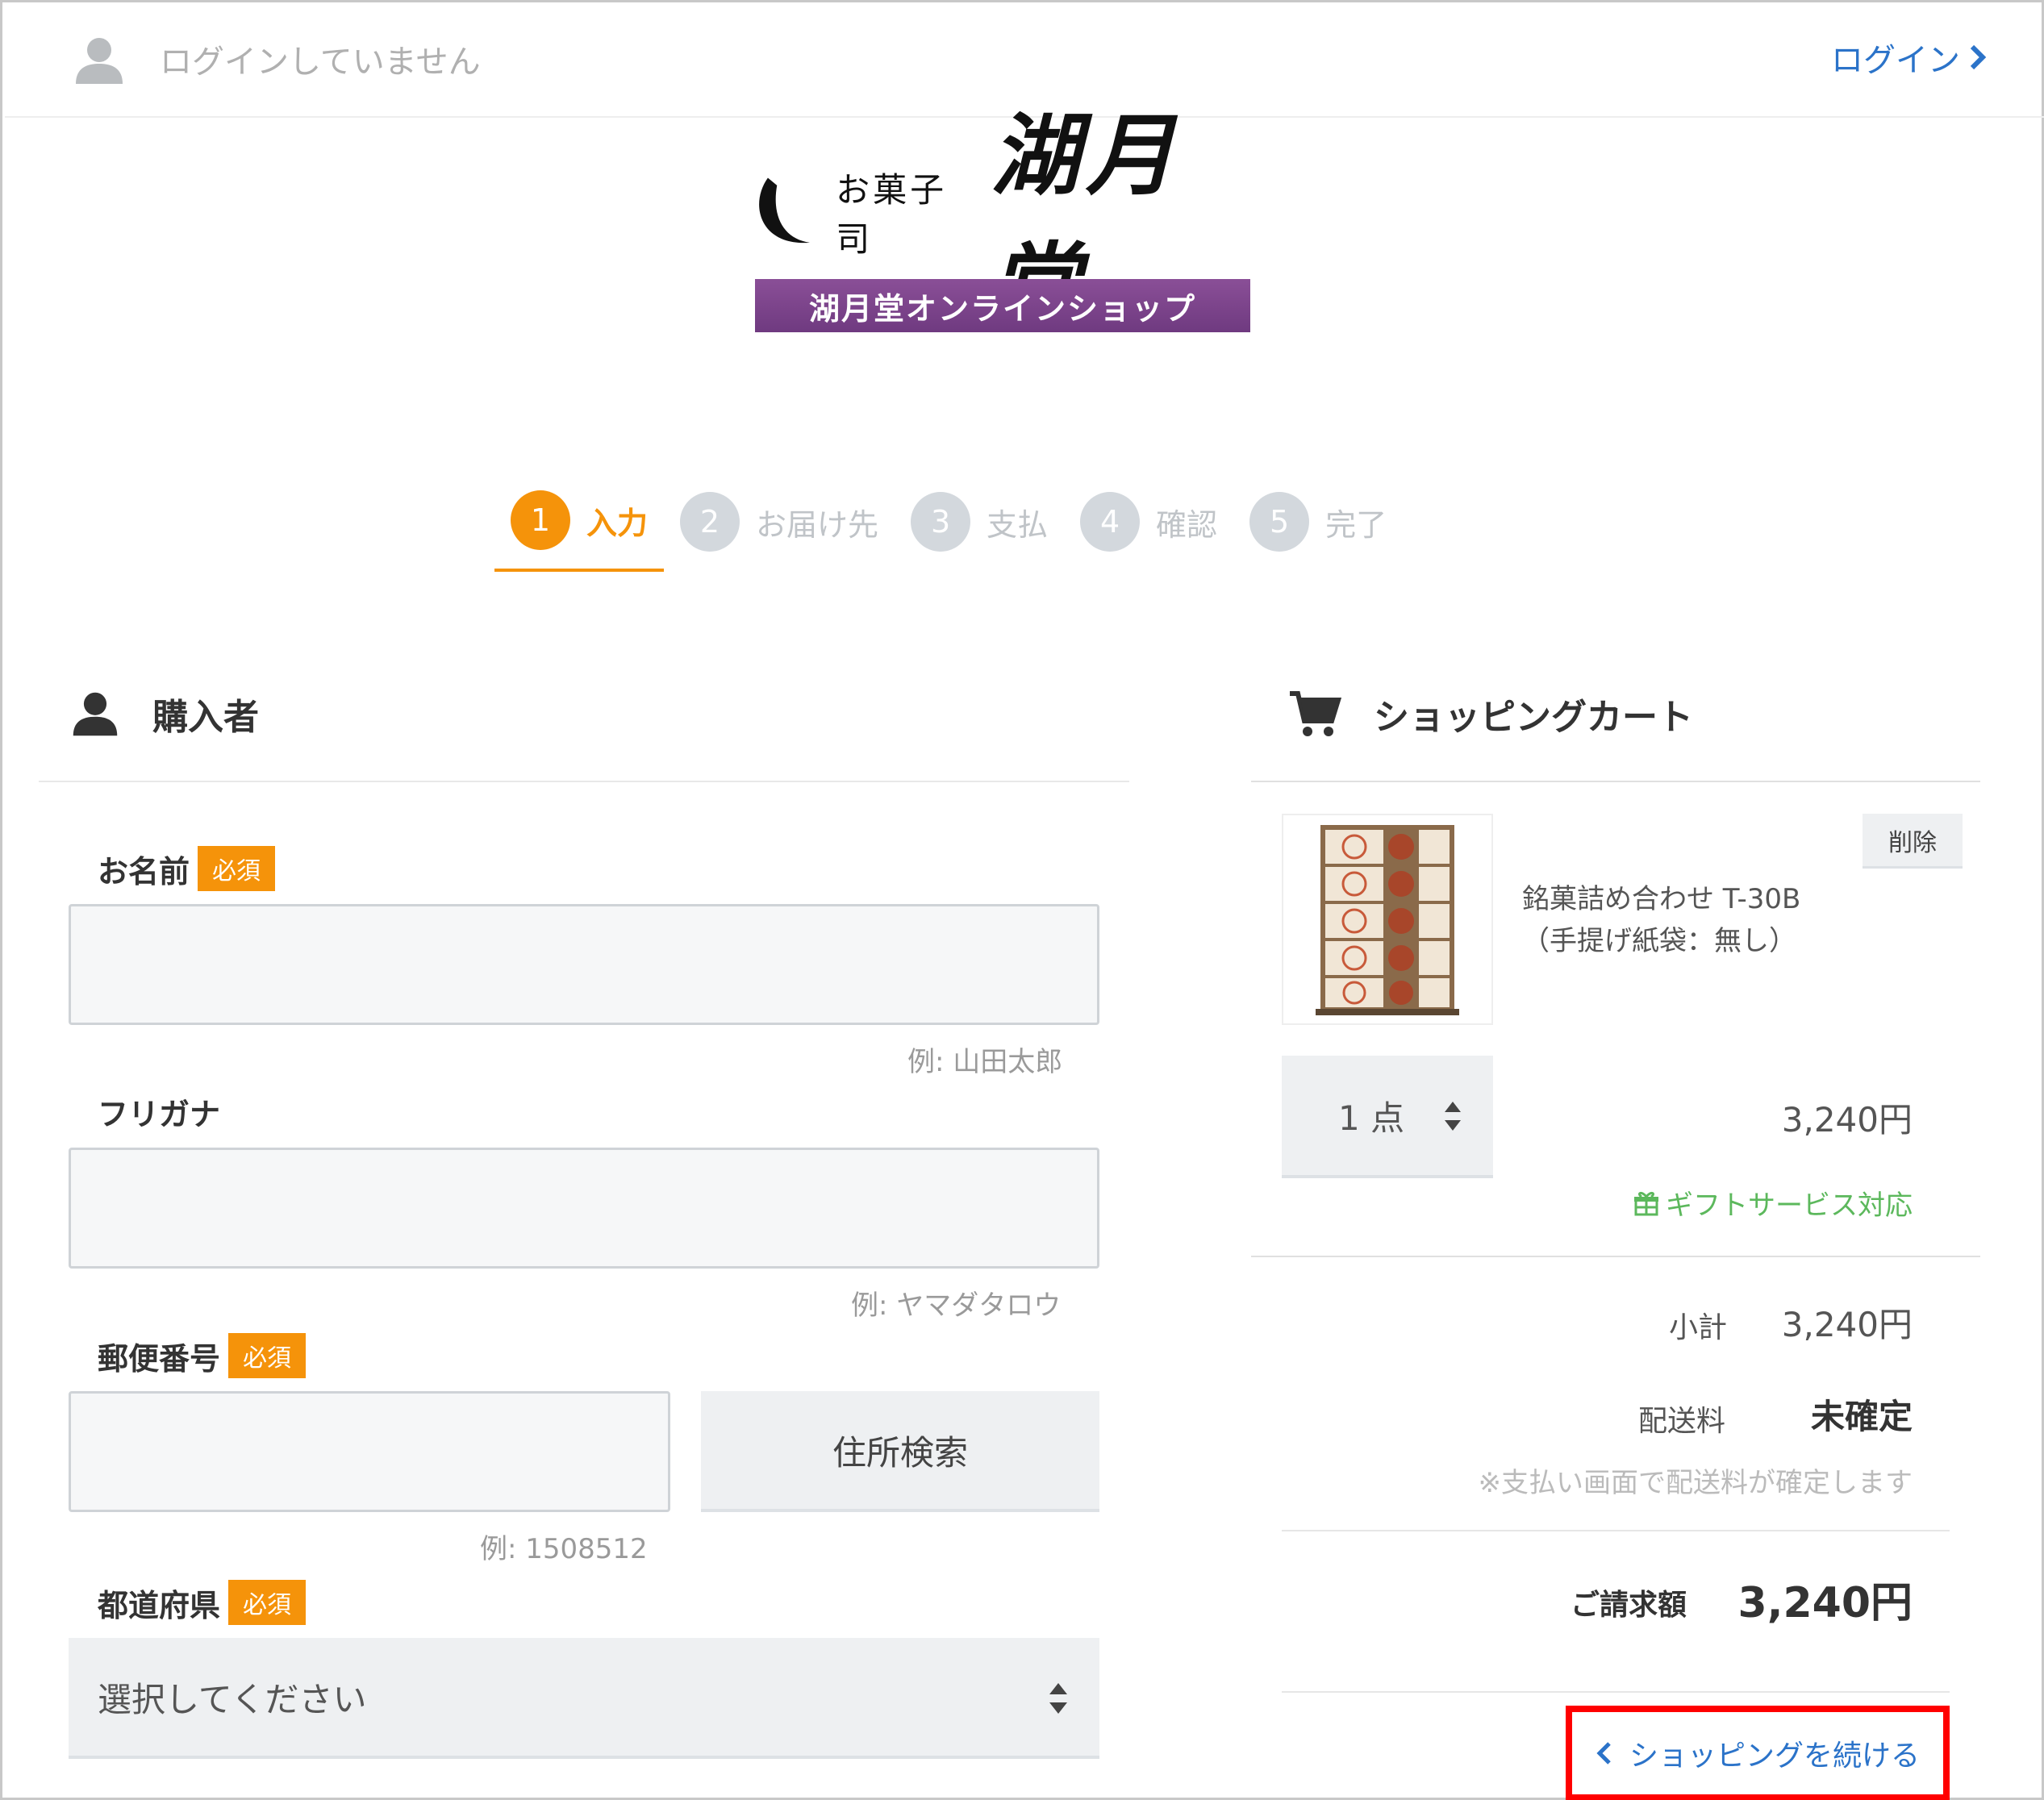 The width and height of the screenshot is (2044, 1800). Describe the element at coordinates (206, 717) in the screenshot. I see `buyer-section-title: 購入者` at that location.